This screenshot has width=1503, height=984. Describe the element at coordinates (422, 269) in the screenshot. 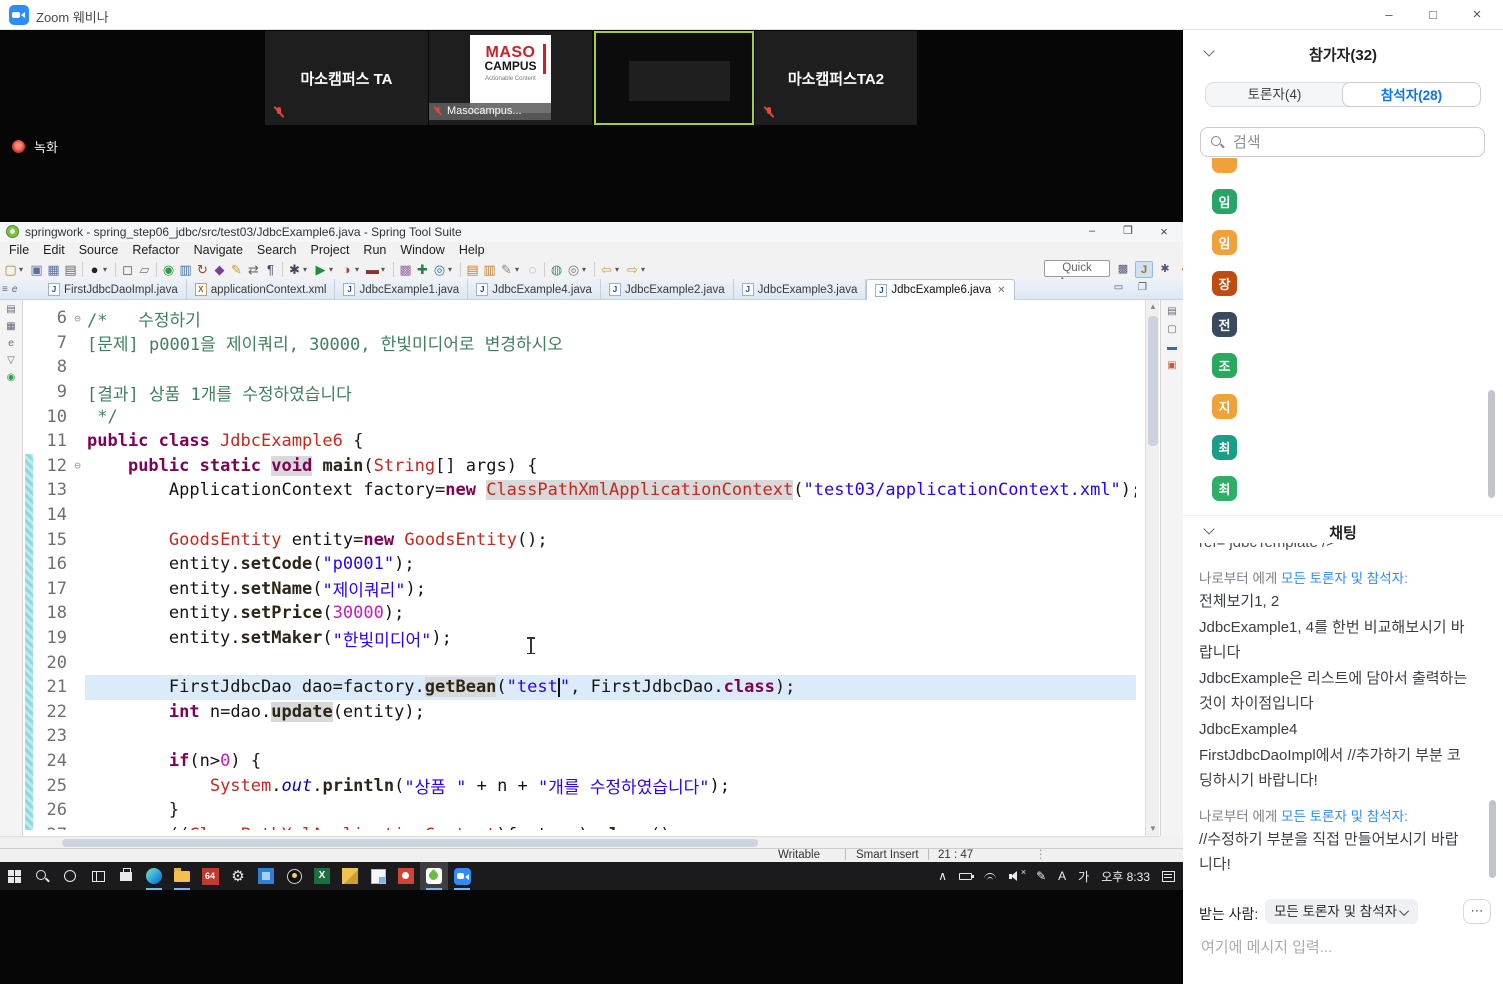

I see `ant-build-icon: ✚` at that location.